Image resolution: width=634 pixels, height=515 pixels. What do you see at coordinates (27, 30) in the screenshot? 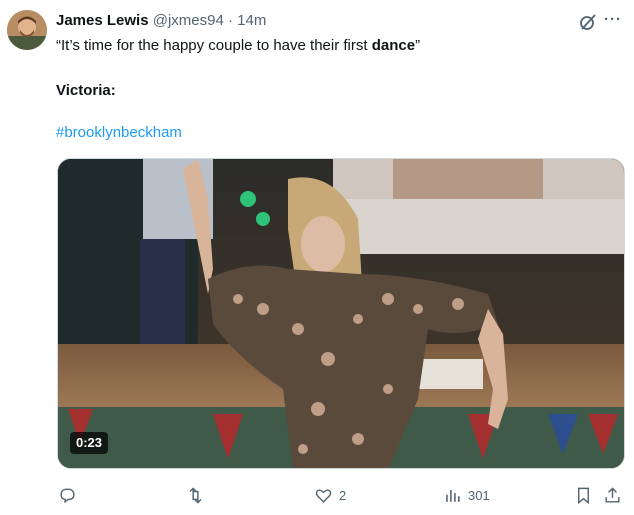
I see `author-avatar` at bounding box center [27, 30].